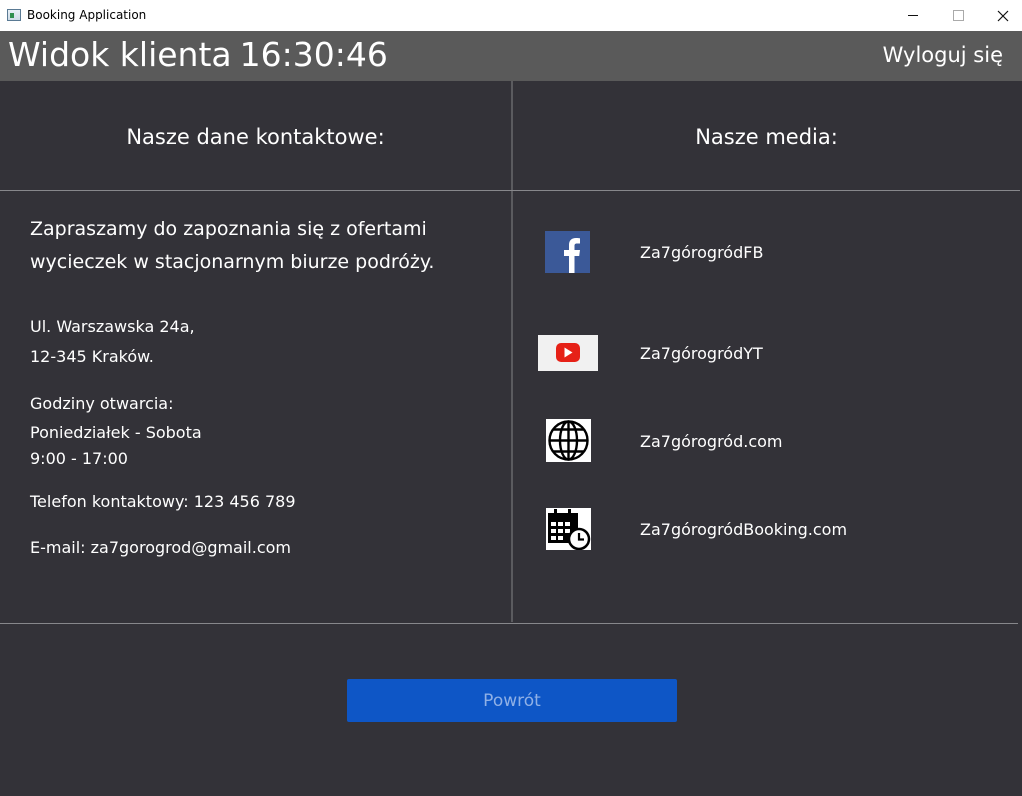  I want to click on minimize-icon, so click(913, 15).